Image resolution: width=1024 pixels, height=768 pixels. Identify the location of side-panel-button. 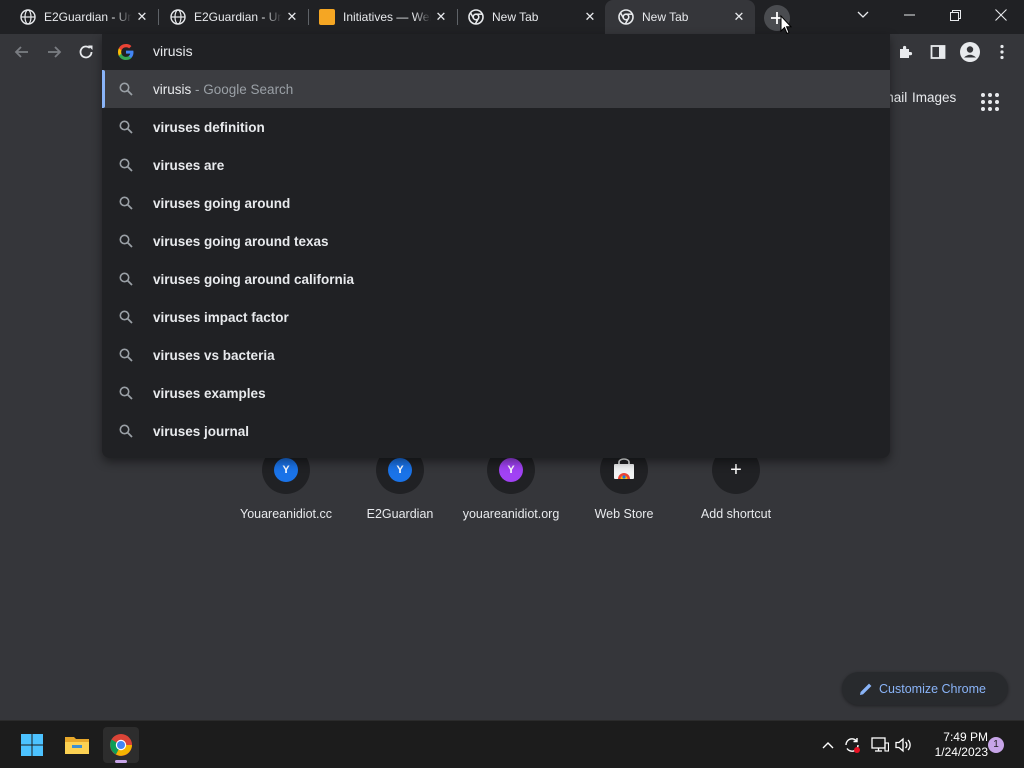
(938, 52).